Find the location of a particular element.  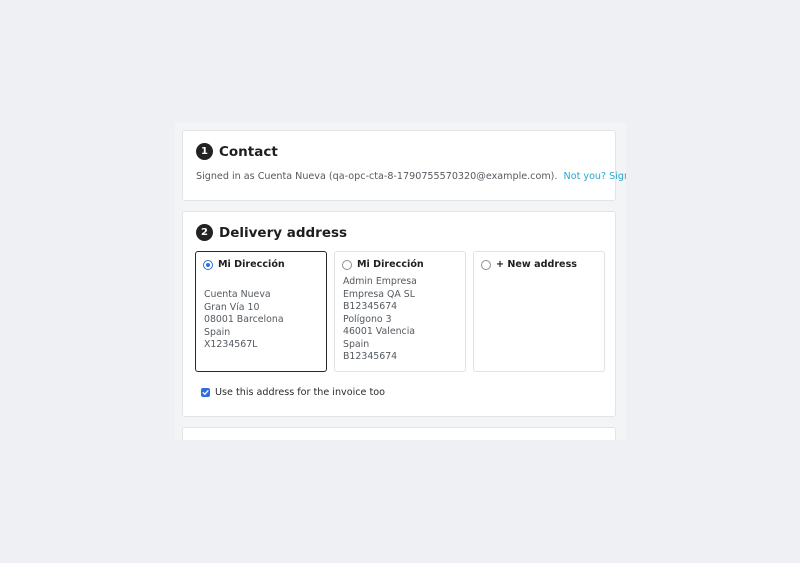

delivery-header: 2 Delivery address is located at coordinates (271, 232).